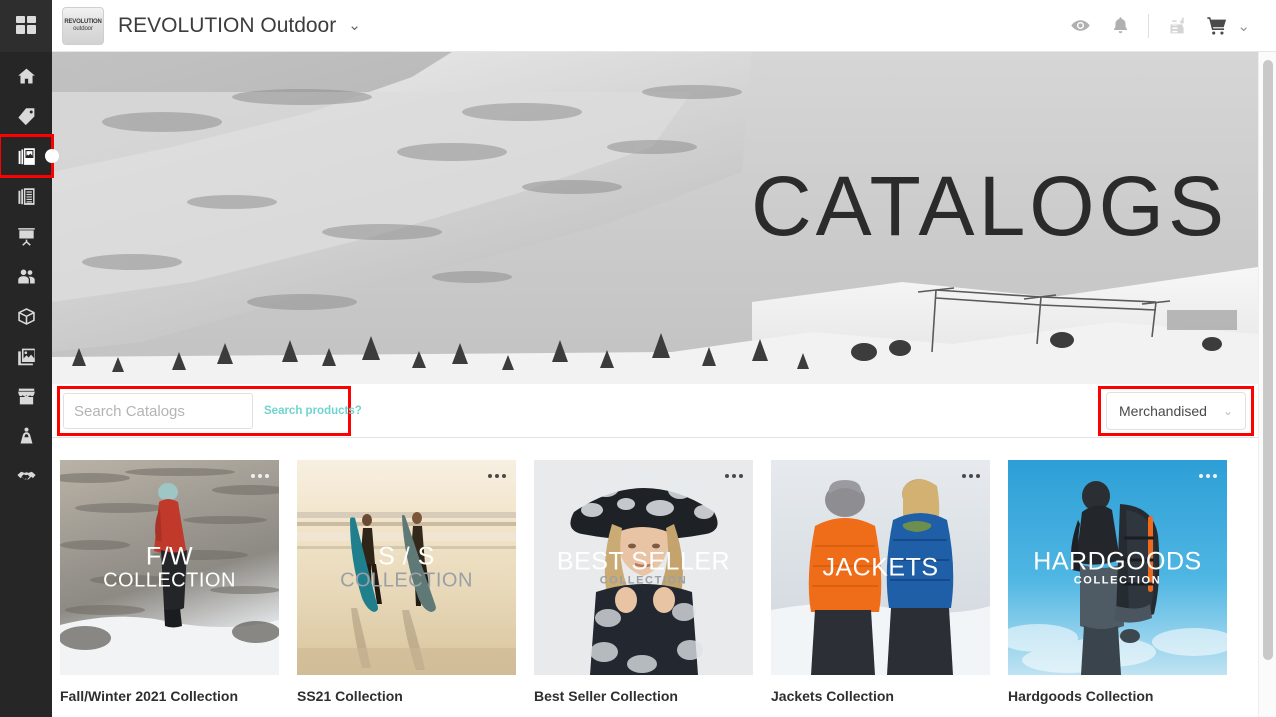 This screenshot has height=717, width=1276. I want to click on brand-chevron-down-icon: ⌄, so click(354, 25).